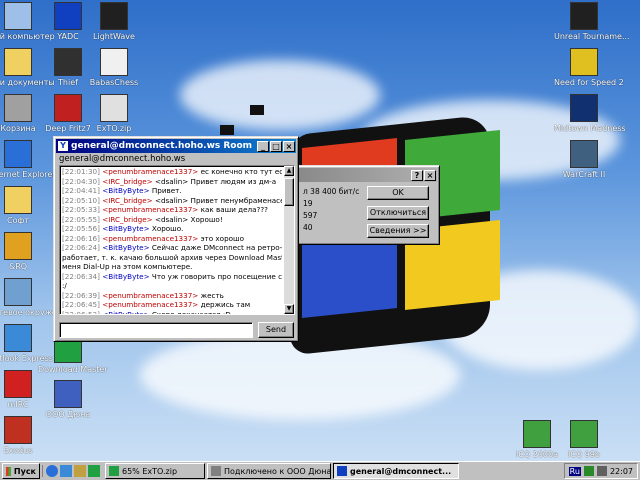  I want to click on desktop-icon-label: BabasChess, so click(114, 82).